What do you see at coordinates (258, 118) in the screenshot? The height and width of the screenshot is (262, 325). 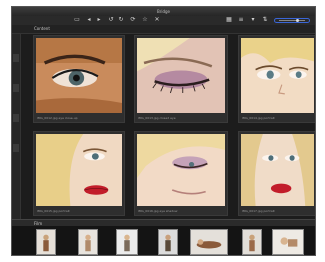 I see `thumbnail-caption: IMG_0014.jpg portrait` at bounding box center [258, 118].